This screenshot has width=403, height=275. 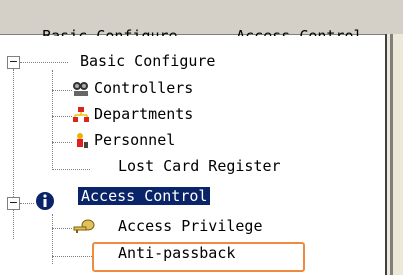 What do you see at coordinates (134, 140) in the screenshot?
I see `tree-node-personnel: Personnel` at bounding box center [134, 140].